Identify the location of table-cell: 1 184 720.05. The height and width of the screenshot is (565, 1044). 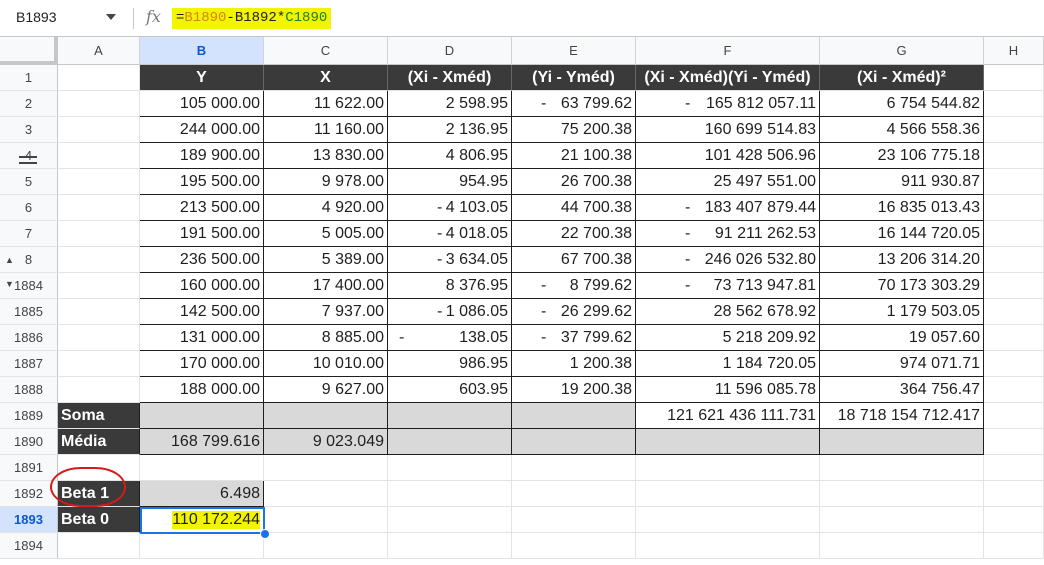
(728, 364).